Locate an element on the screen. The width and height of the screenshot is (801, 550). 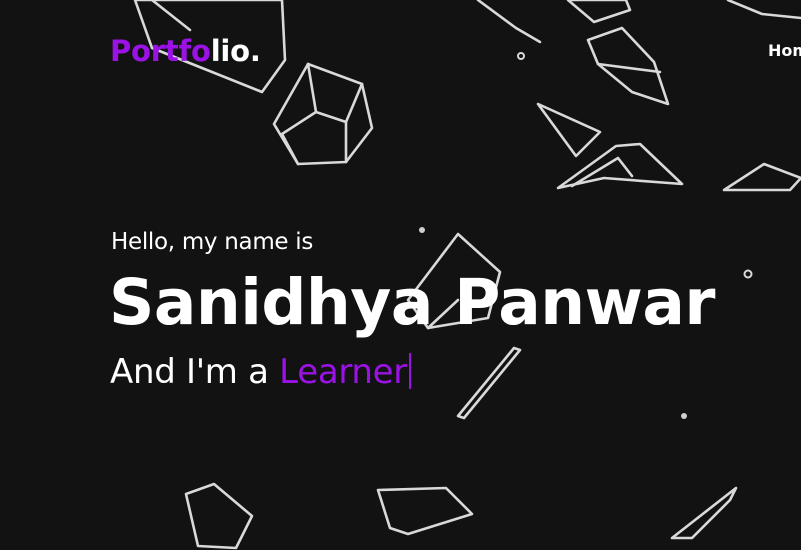
logo-rest-text: lio. is located at coordinates (235, 51).